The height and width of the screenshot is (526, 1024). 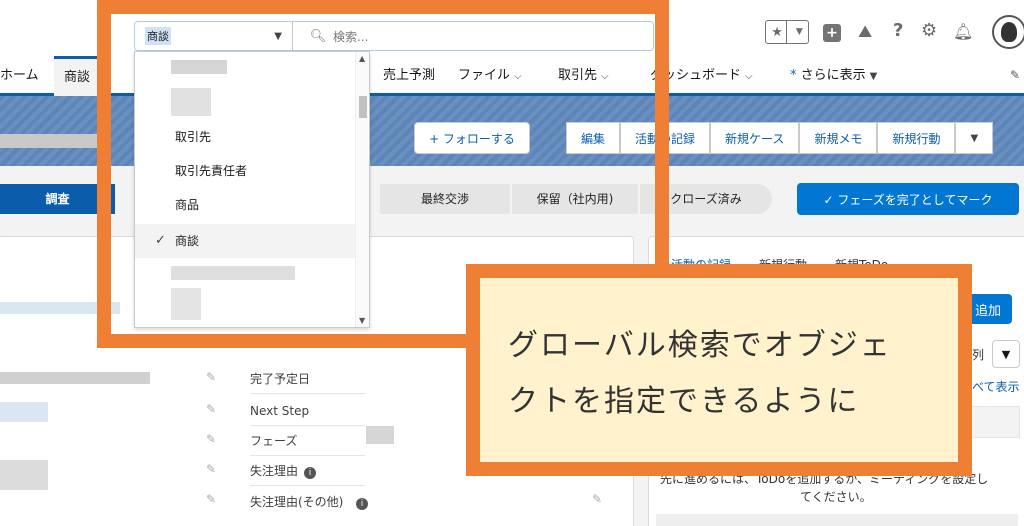 What do you see at coordinates (777, 32) in the screenshot?
I see `star-icon: ★` at bounding box center [777, 32].